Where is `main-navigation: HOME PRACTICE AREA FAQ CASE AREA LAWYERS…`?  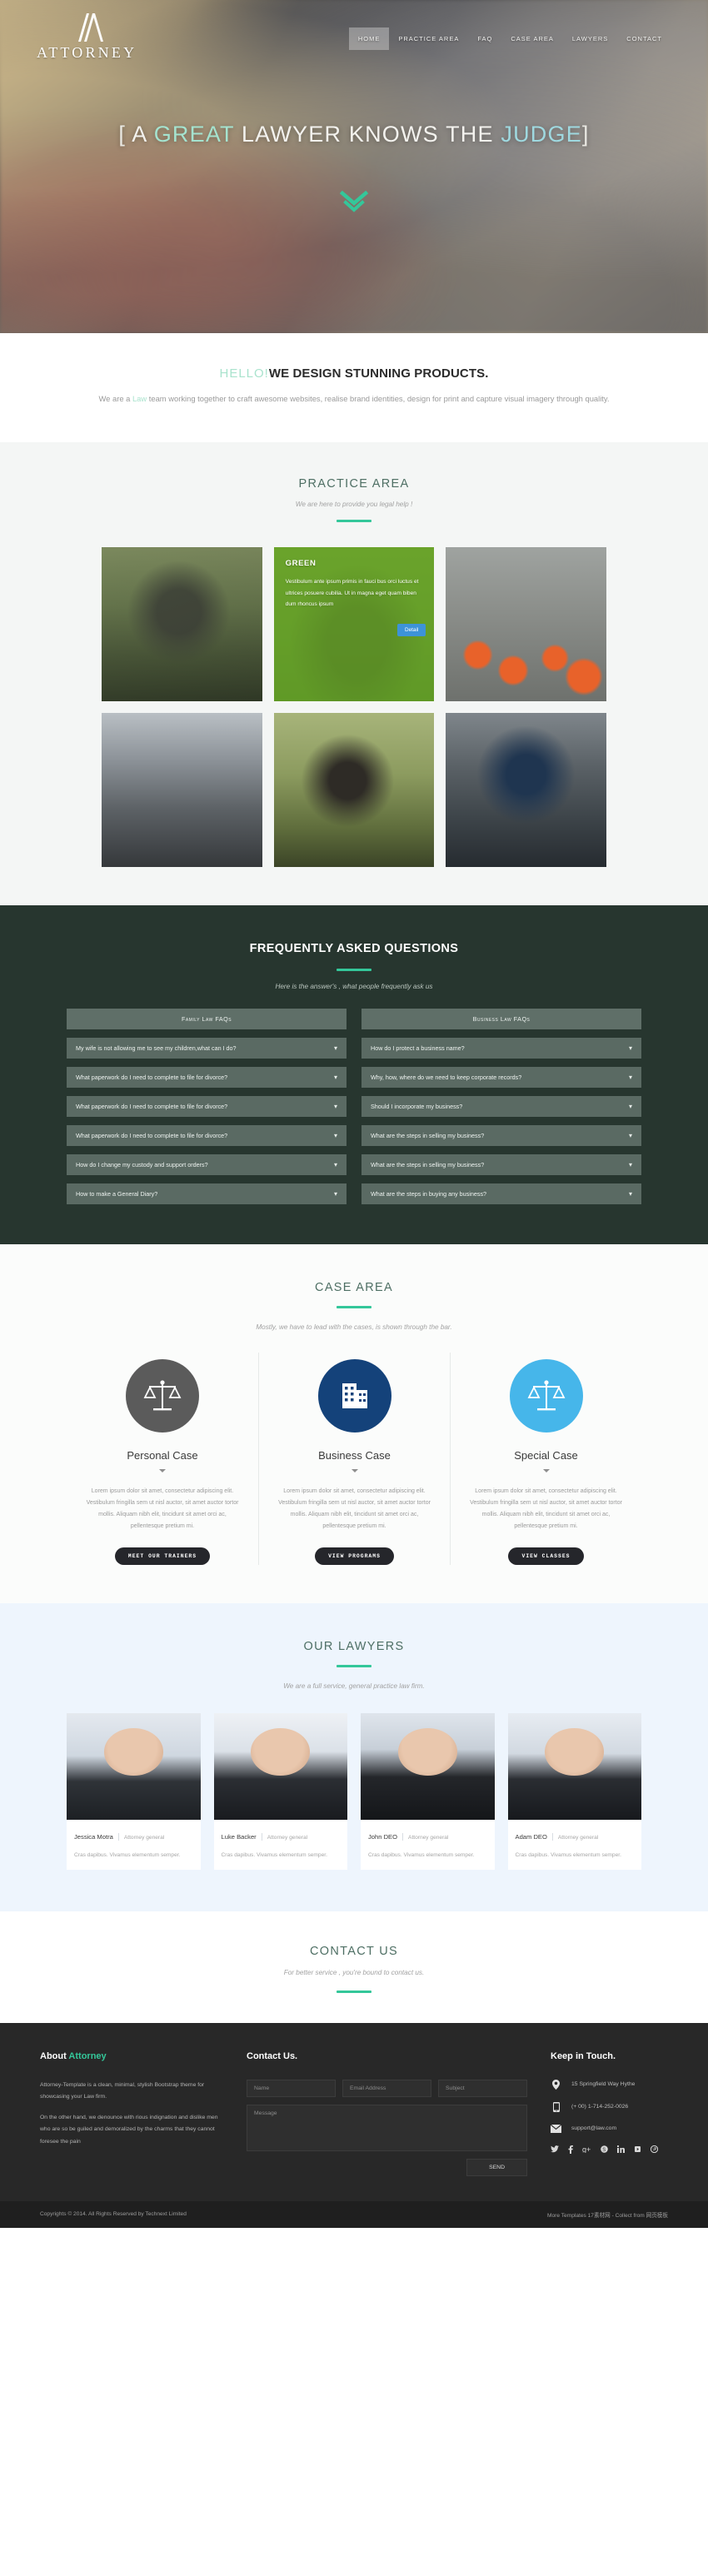
main-navigation: HOME PRACTICE AREA FAQ CASE AREA LAWYERS… is located at coordinates (509, 38).